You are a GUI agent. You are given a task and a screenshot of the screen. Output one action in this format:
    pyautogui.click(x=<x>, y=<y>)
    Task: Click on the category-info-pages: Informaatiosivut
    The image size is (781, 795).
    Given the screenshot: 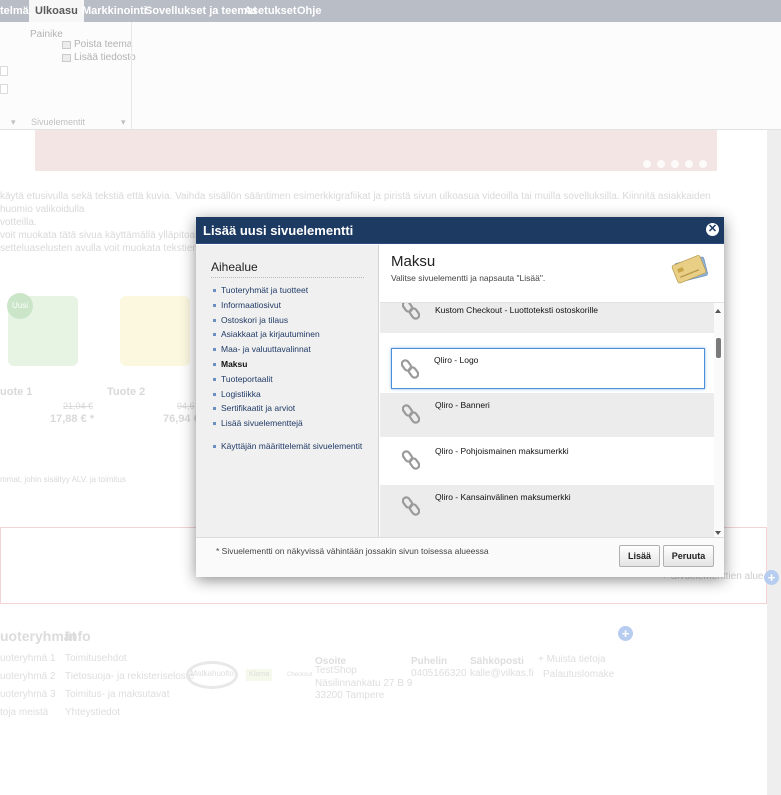 What is the action you would take?
    pyautogui.click(x=287, y=305)
    